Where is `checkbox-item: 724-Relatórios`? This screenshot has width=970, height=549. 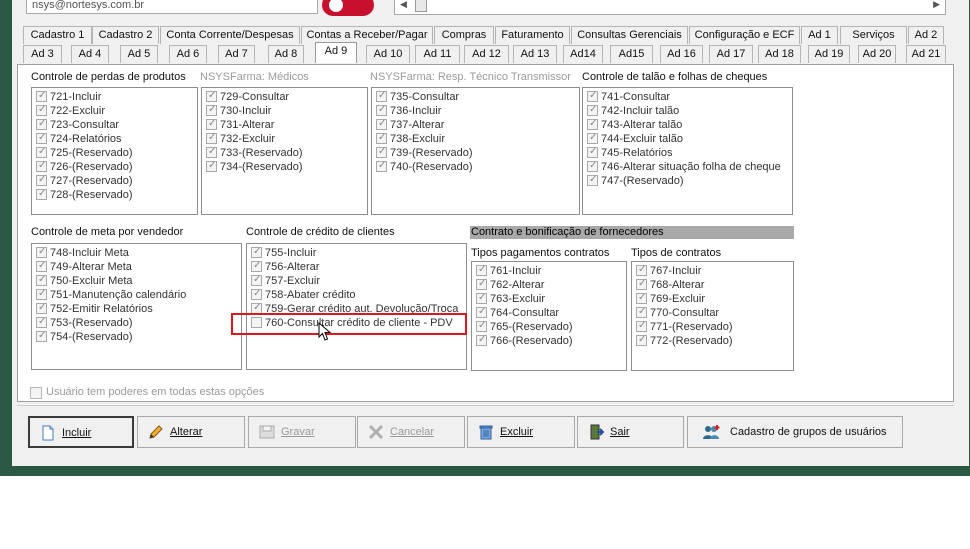
checkbox-item: 724-Relatórios is located at coordinates (114, 138).